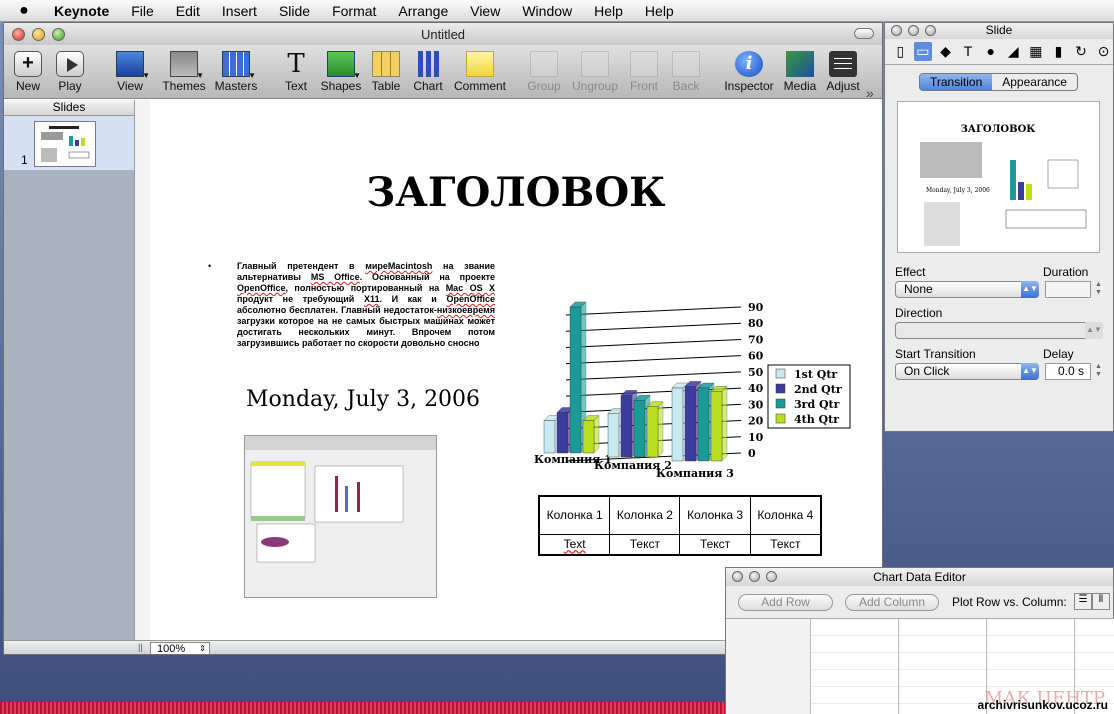  What do you see at coordinates (423, 11) in the screenshot?
I see `menu-arrange: Arrange` at bounding box center [423, 11].